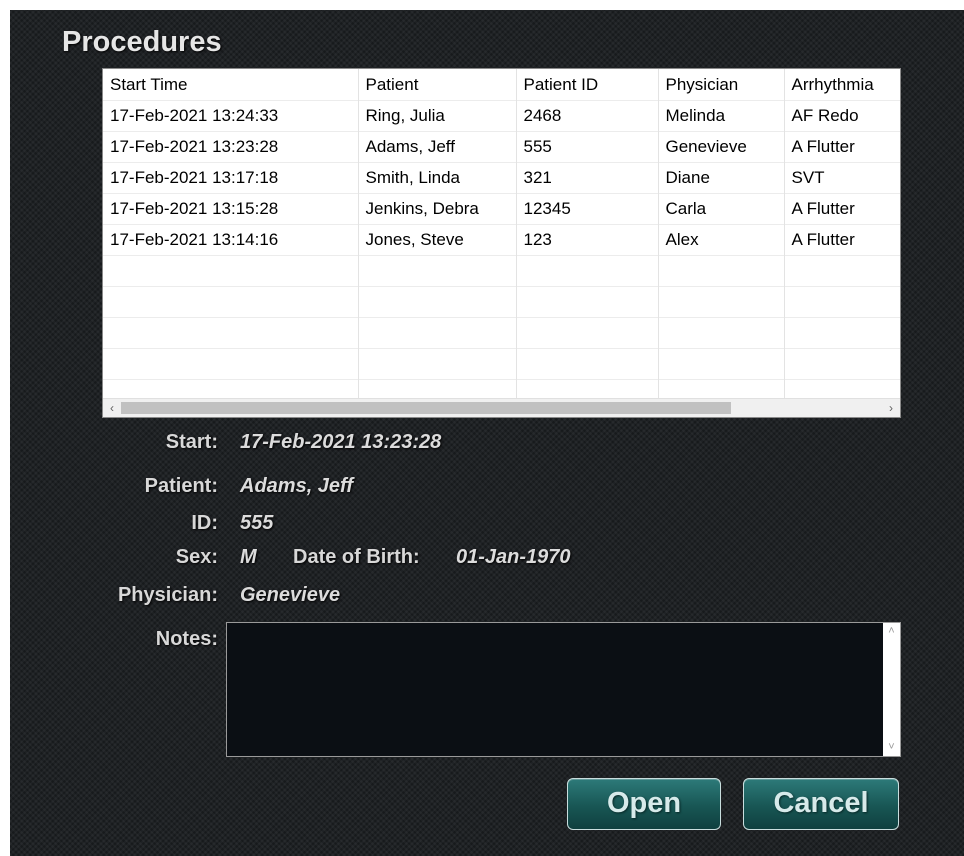 The height and width of the screenshot is (856, 964). What do you see at coordinates (891, 747) in the screenshot?
I see `scroll-down-icon: ˅` at bounding box center [891, 747].